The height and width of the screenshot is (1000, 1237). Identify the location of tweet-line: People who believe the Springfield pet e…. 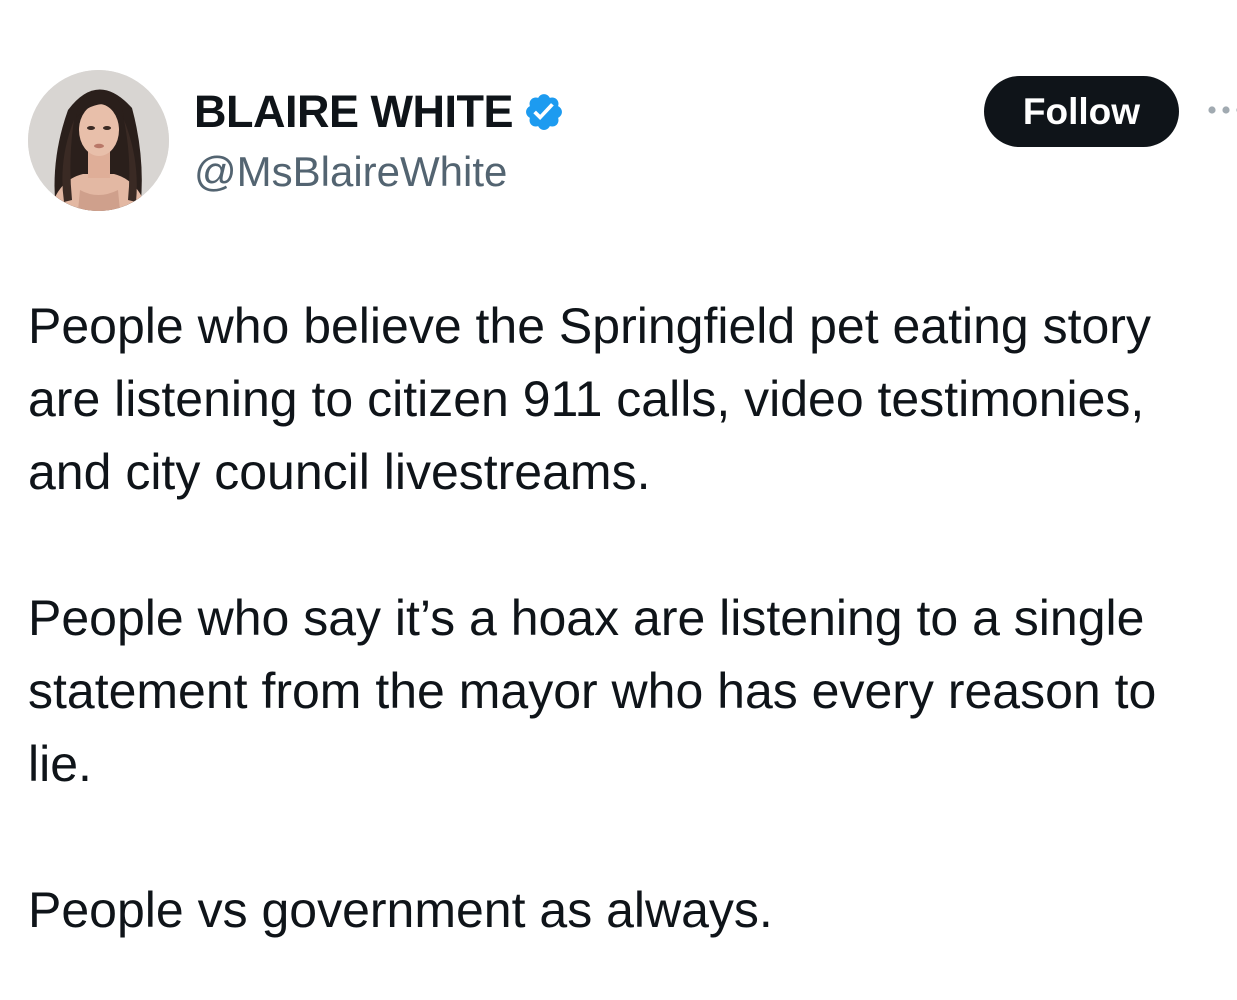
(589, 326).